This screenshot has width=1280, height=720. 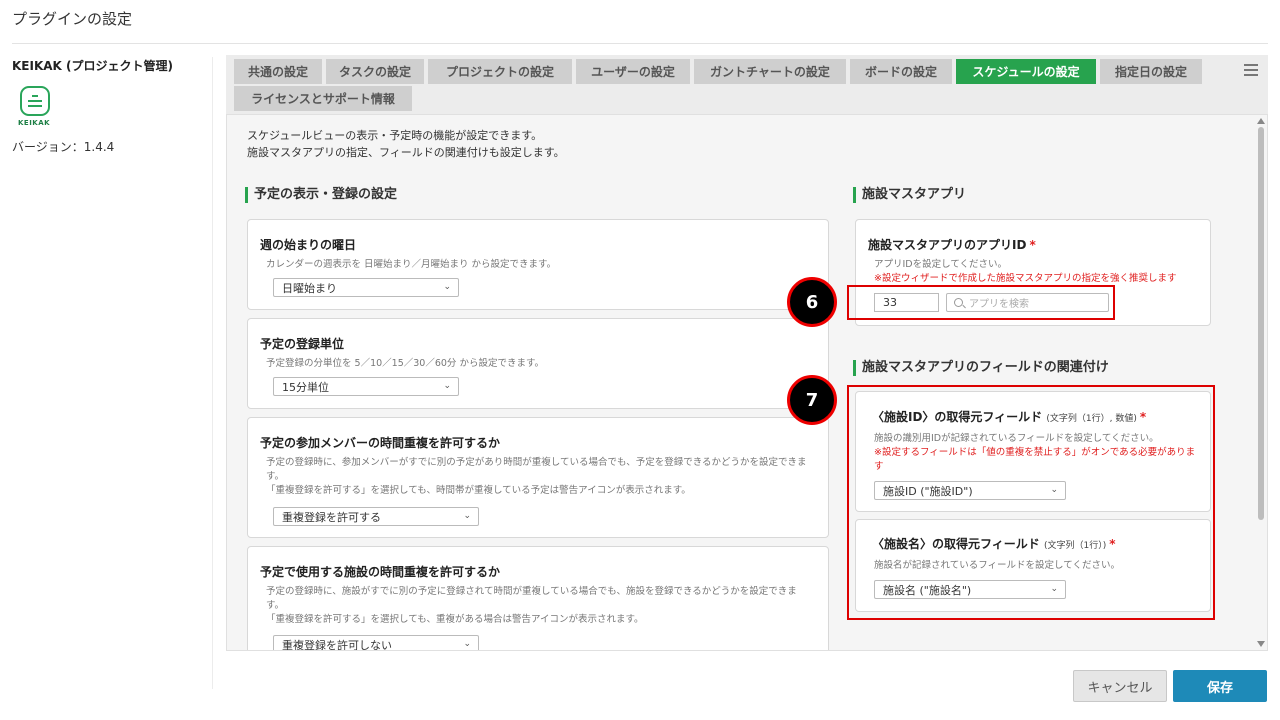 I want to click on register-unit-title: 予定の登録単位, so click(x=302, y=344).